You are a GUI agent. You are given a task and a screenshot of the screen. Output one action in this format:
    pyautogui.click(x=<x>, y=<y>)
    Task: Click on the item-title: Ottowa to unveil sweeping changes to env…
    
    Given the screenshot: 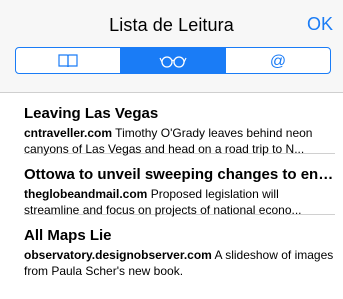 What is the action you would take?
    pyautogui.click(x=179, y=174)
    